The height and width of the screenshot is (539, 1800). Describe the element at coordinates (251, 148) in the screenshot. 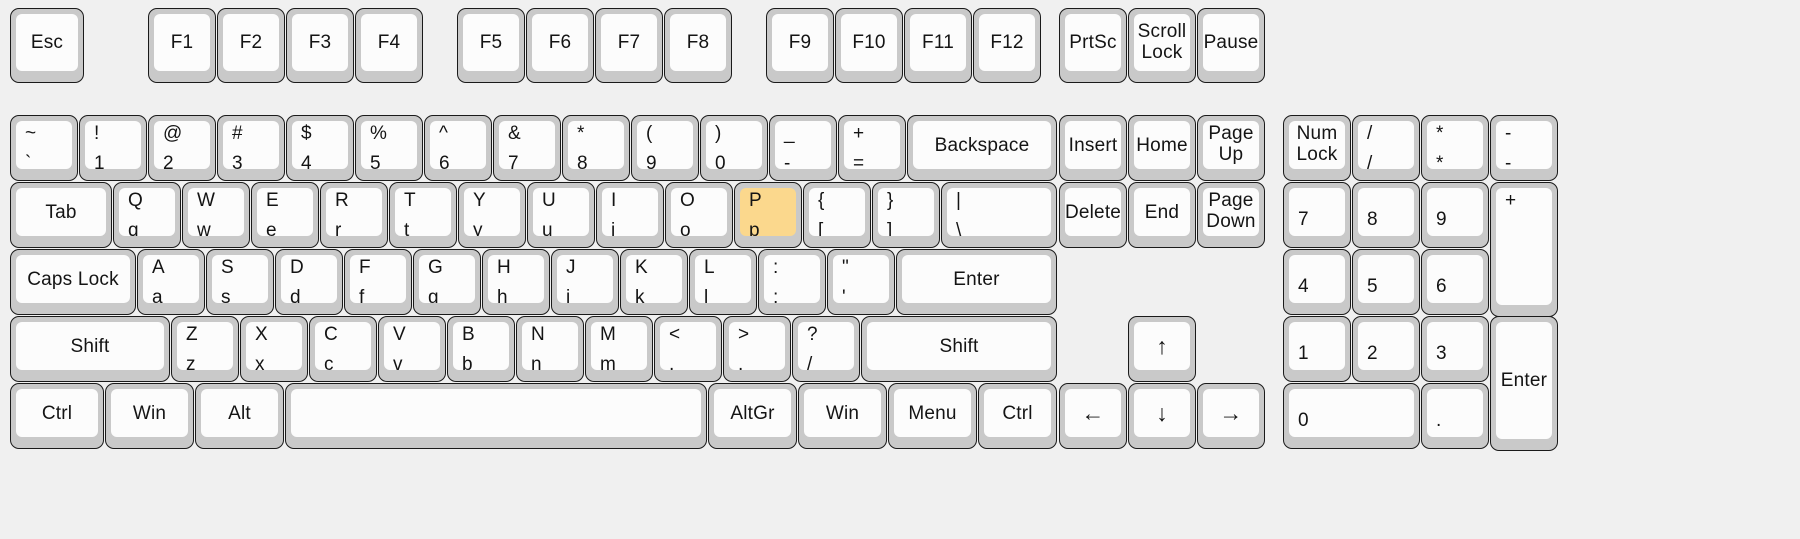

I see `key-digit3: #3` at that location.